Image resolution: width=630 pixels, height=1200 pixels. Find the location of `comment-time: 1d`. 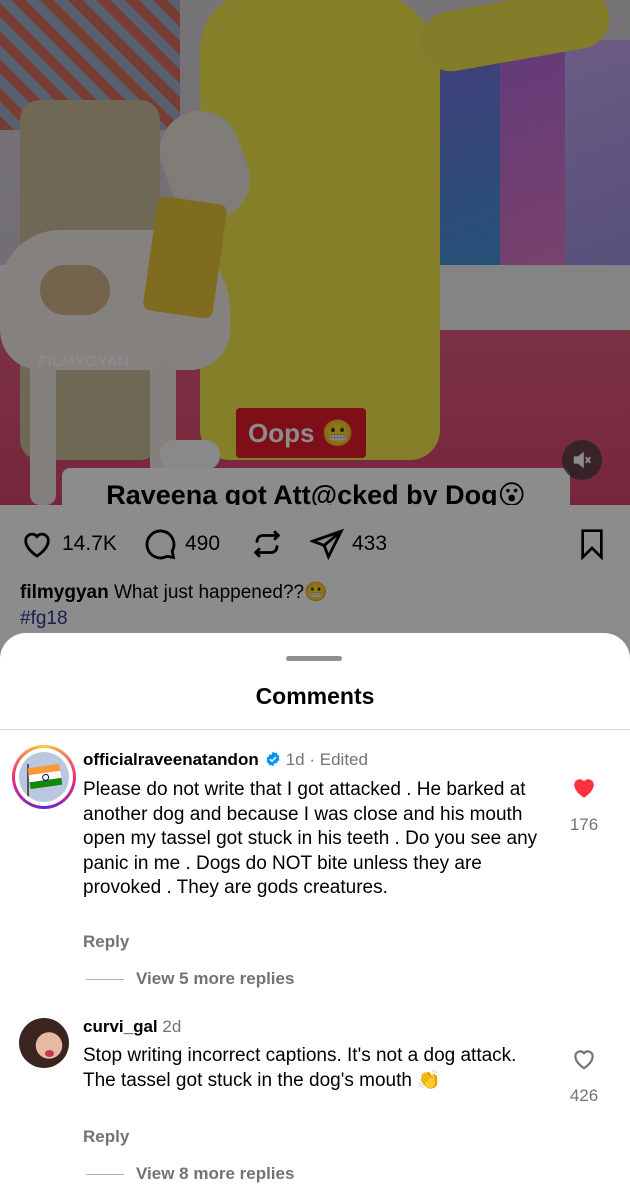

comment-time: 1d is located at coordinates (295, 759).